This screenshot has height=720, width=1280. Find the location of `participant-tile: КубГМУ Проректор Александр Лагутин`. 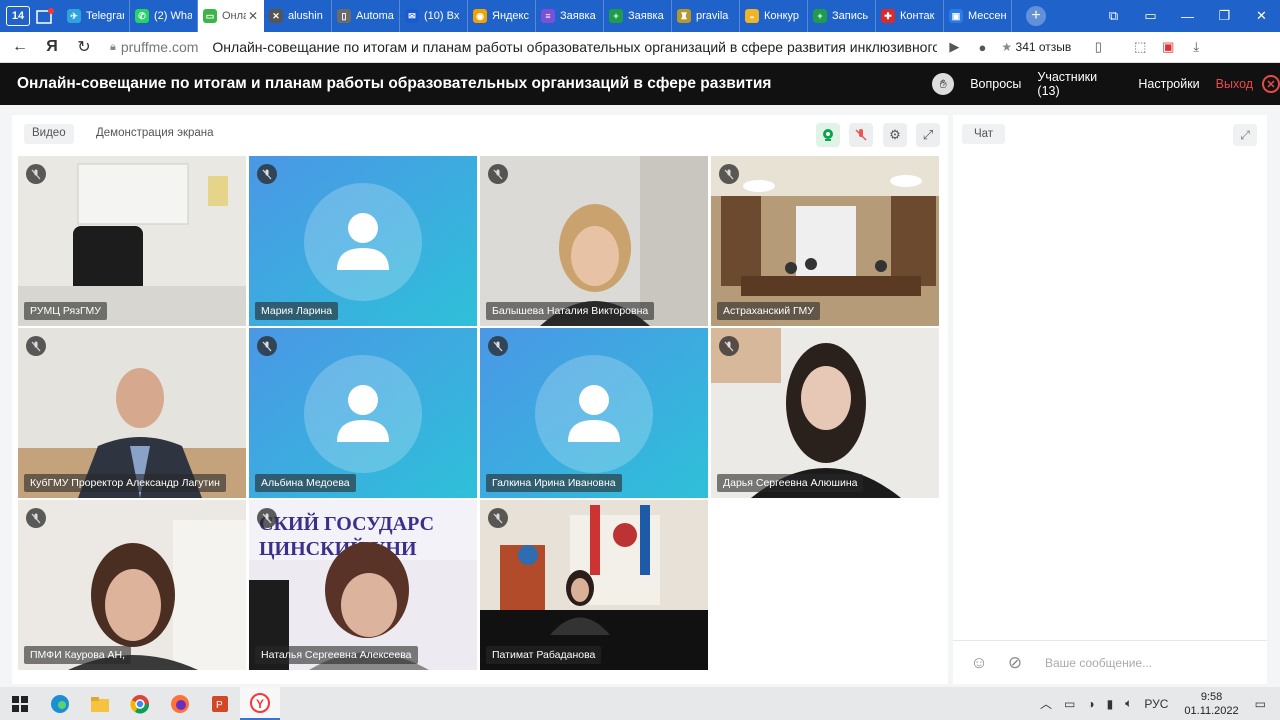

participant-tile: КубГМУ Проректор Александр Лагутин is located at coordinates (132, 413).